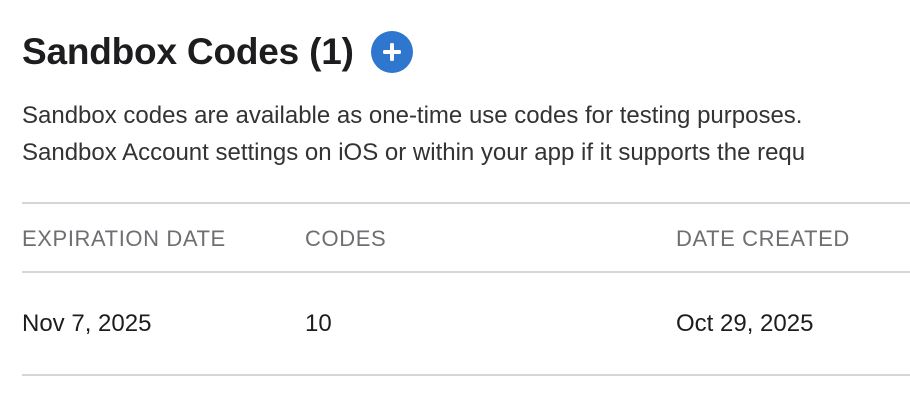  I want to click on table-header-divider, so click(466, 272).